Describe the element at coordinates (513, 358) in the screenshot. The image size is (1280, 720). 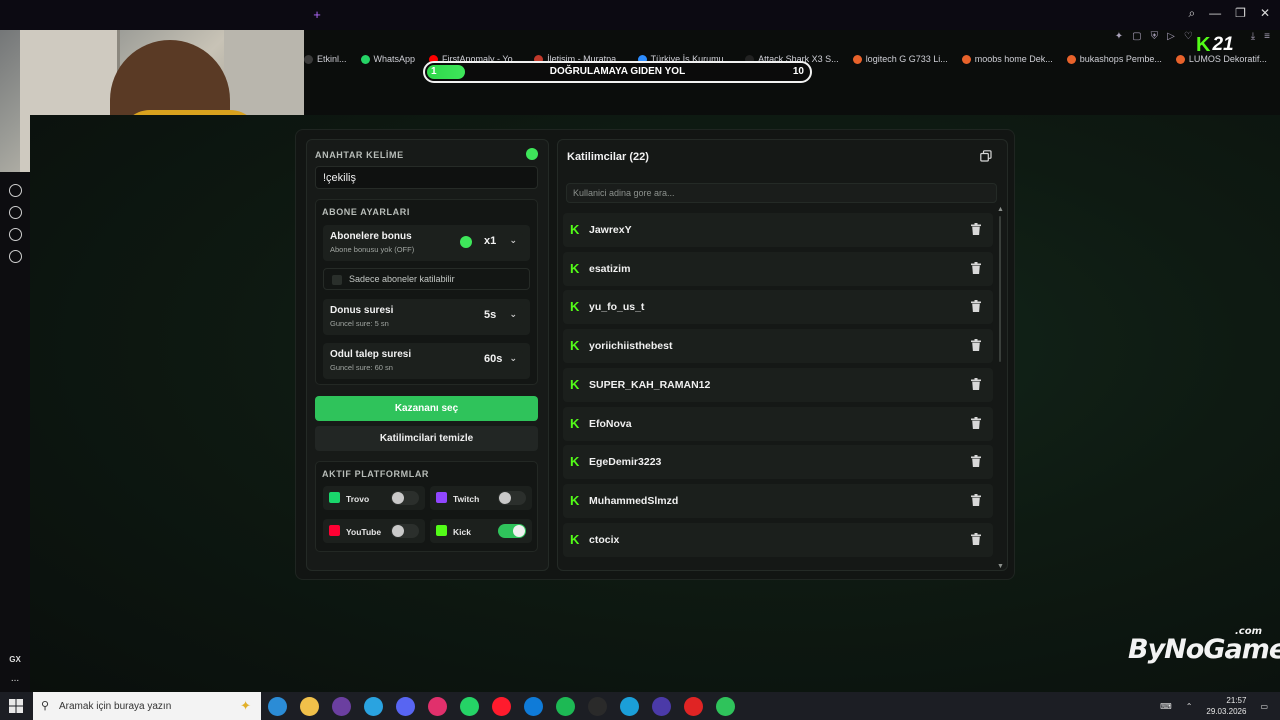
I see `chevron-down-icon: ⌄` at that location.